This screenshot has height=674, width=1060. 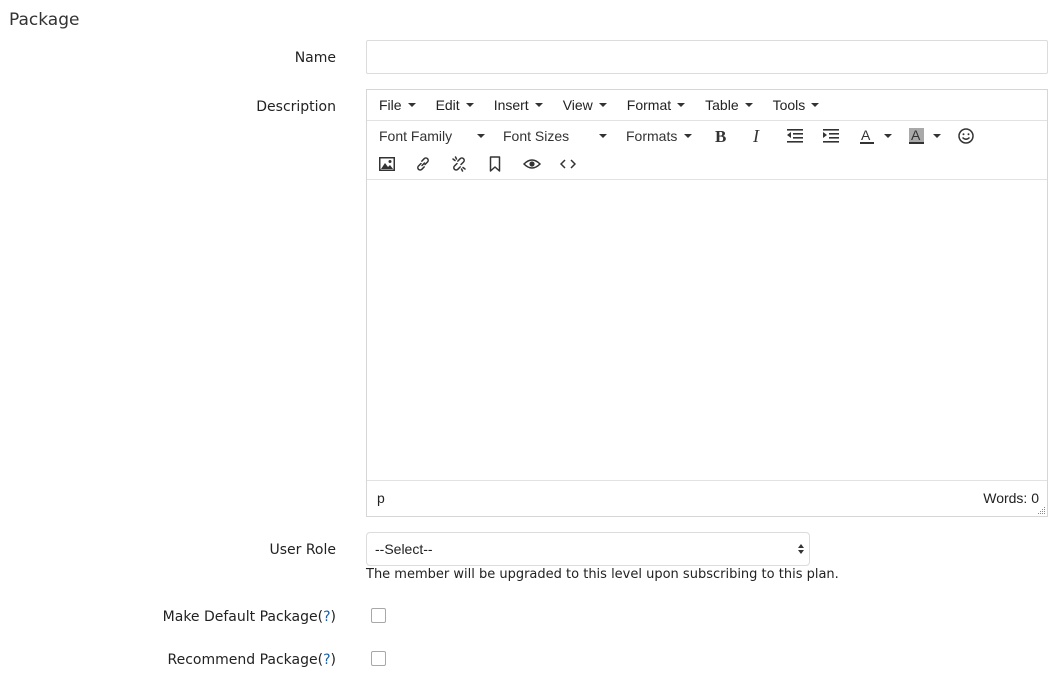 What do you see at coordinates (707, 57) in the screenshot?
I see `name-input` at bounding box center [707, 57].